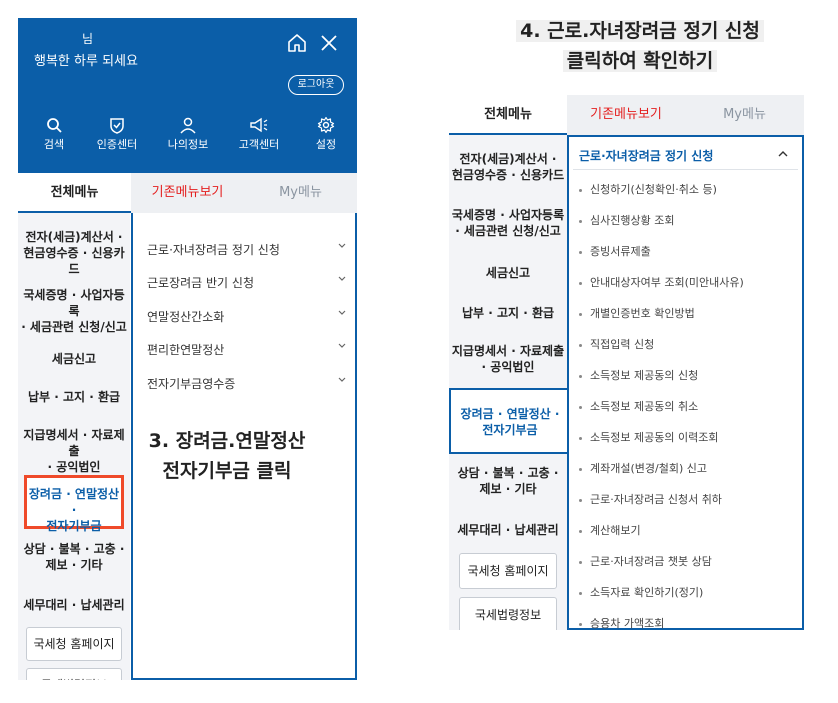 The image size is (838, 703). What do you see at coordinates (641, 592) in the screenshot?
I see `leaf-link: 소득자료 확인하기(정기)` at bounding box center [641, 592].